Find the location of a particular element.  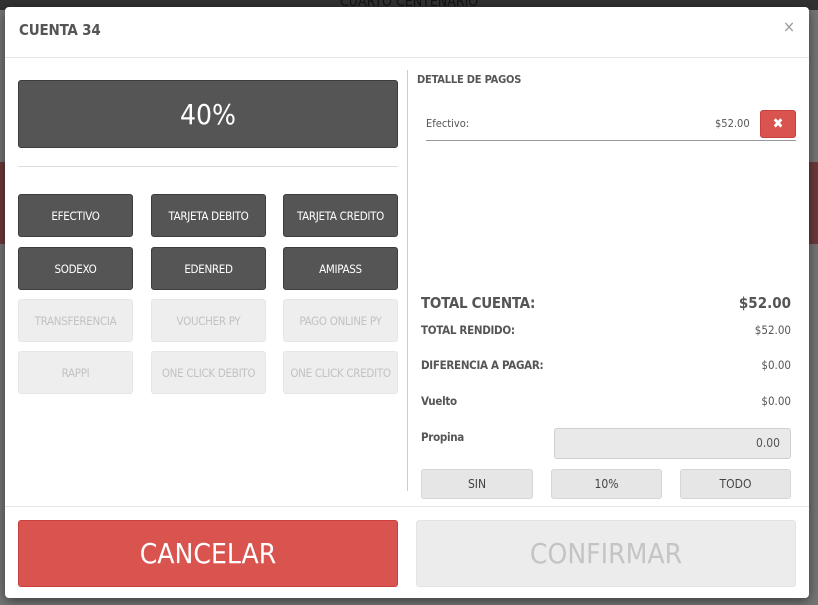

edenred-button: EDENRED is located at coordinates (208, 268).